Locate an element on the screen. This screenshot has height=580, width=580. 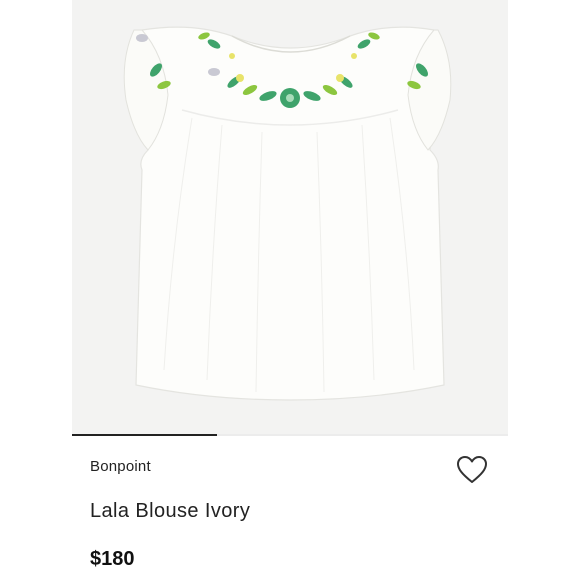
like-button is located at coordinates (472, 470).